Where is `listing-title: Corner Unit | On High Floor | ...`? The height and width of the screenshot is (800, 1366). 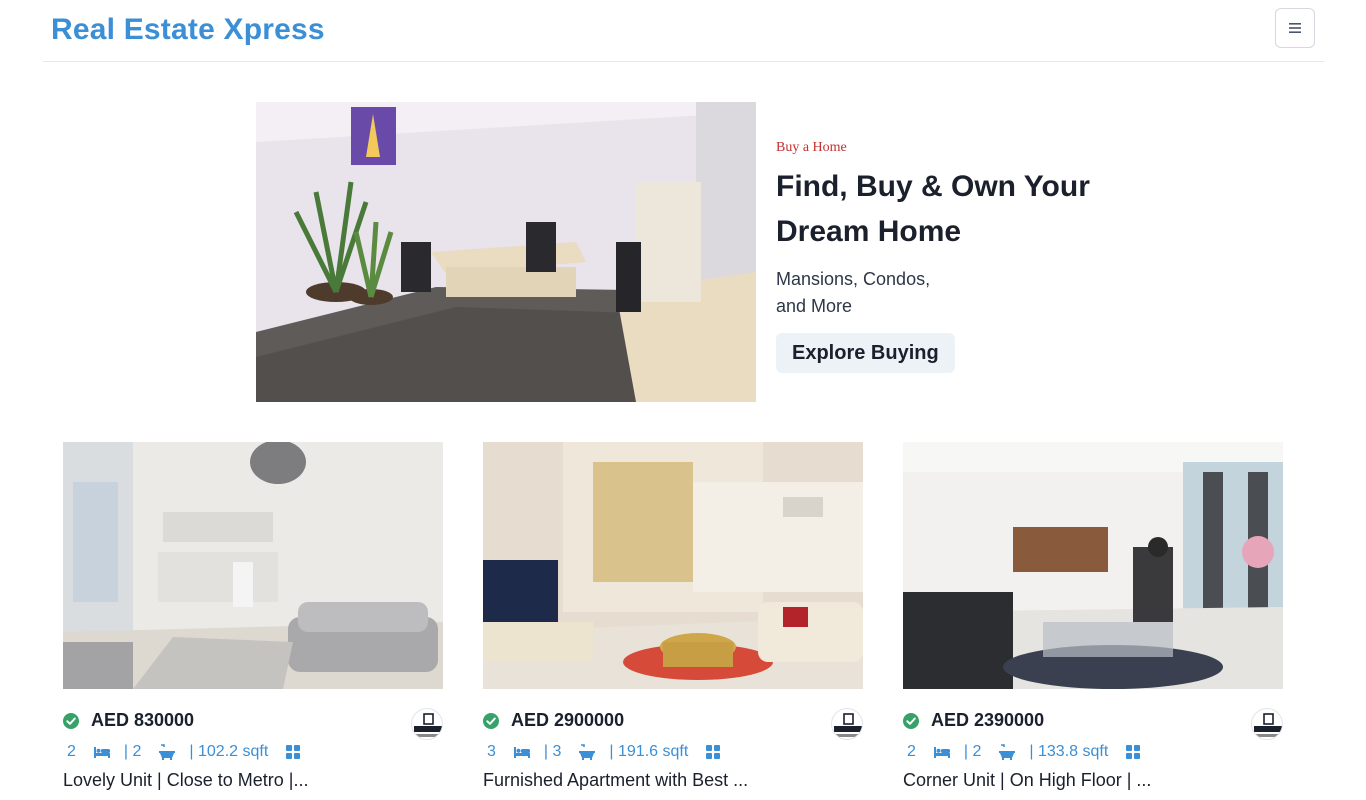 listing-title: Corner Unit | On High Floor | ... is located at coordinates (1027, 780).